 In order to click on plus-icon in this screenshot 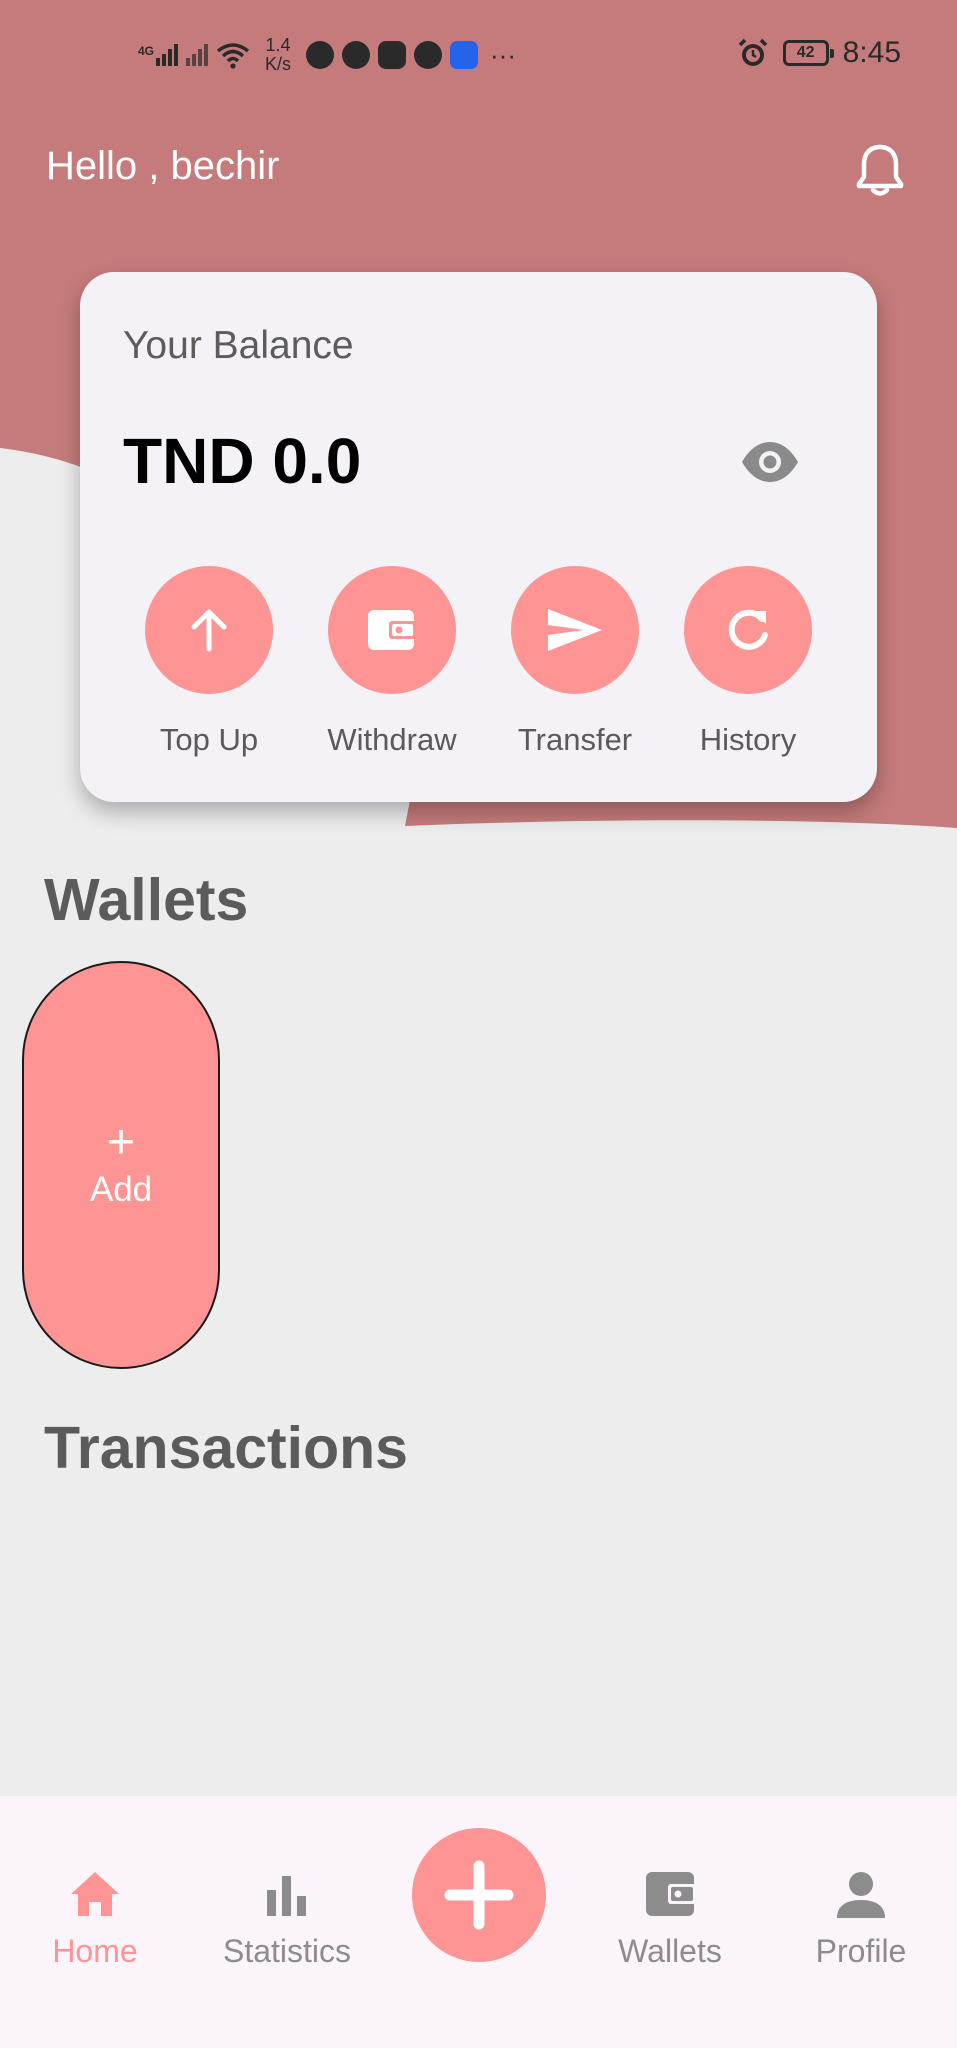, I will do `click(479, 1895)`.